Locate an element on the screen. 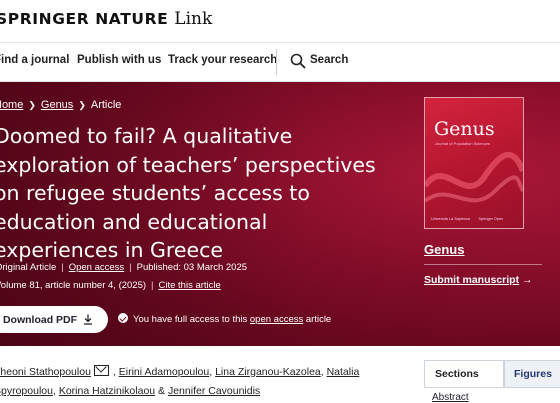  nav-find-journal: Find a journal is located at coordinates (34, 60).